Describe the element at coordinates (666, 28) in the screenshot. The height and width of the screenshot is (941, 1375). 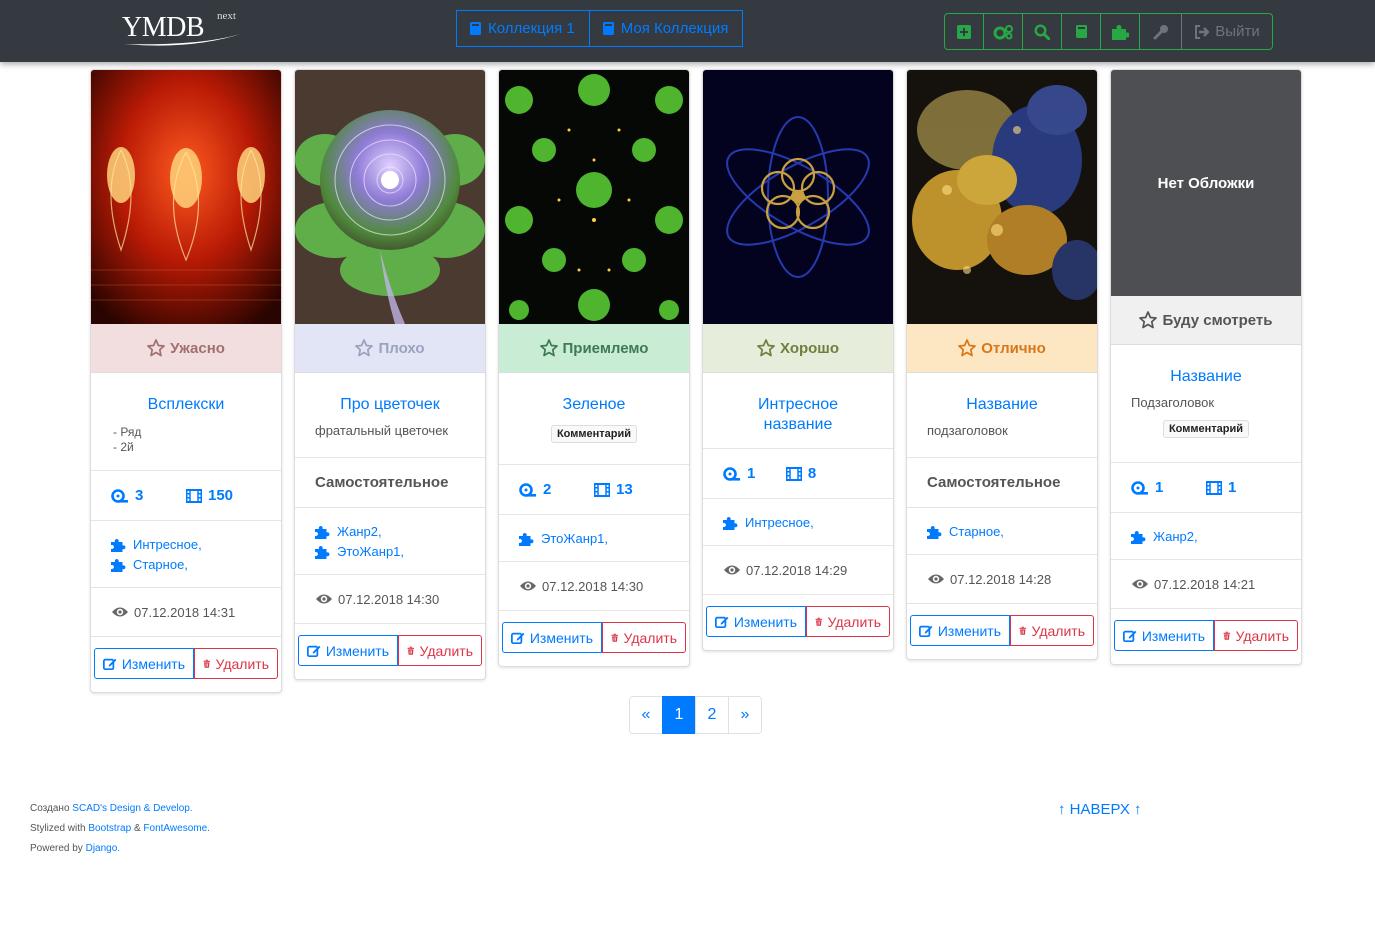
I see `collection-button-2: Моя Коллекция` at that location.